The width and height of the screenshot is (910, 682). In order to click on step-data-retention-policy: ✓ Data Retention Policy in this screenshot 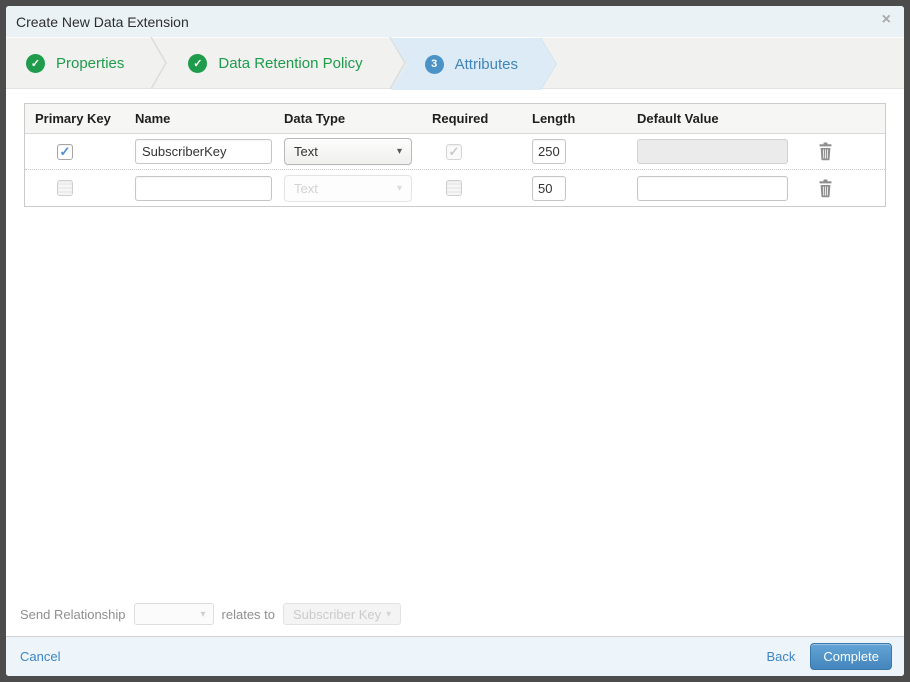, I will do `click(278, 63)`.